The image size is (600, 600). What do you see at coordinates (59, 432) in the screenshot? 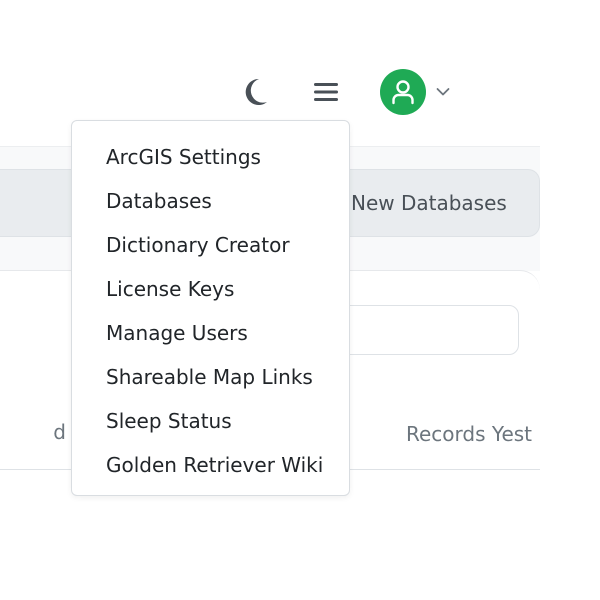
I see `table-header-left: d` at bounding box center [59, 432].